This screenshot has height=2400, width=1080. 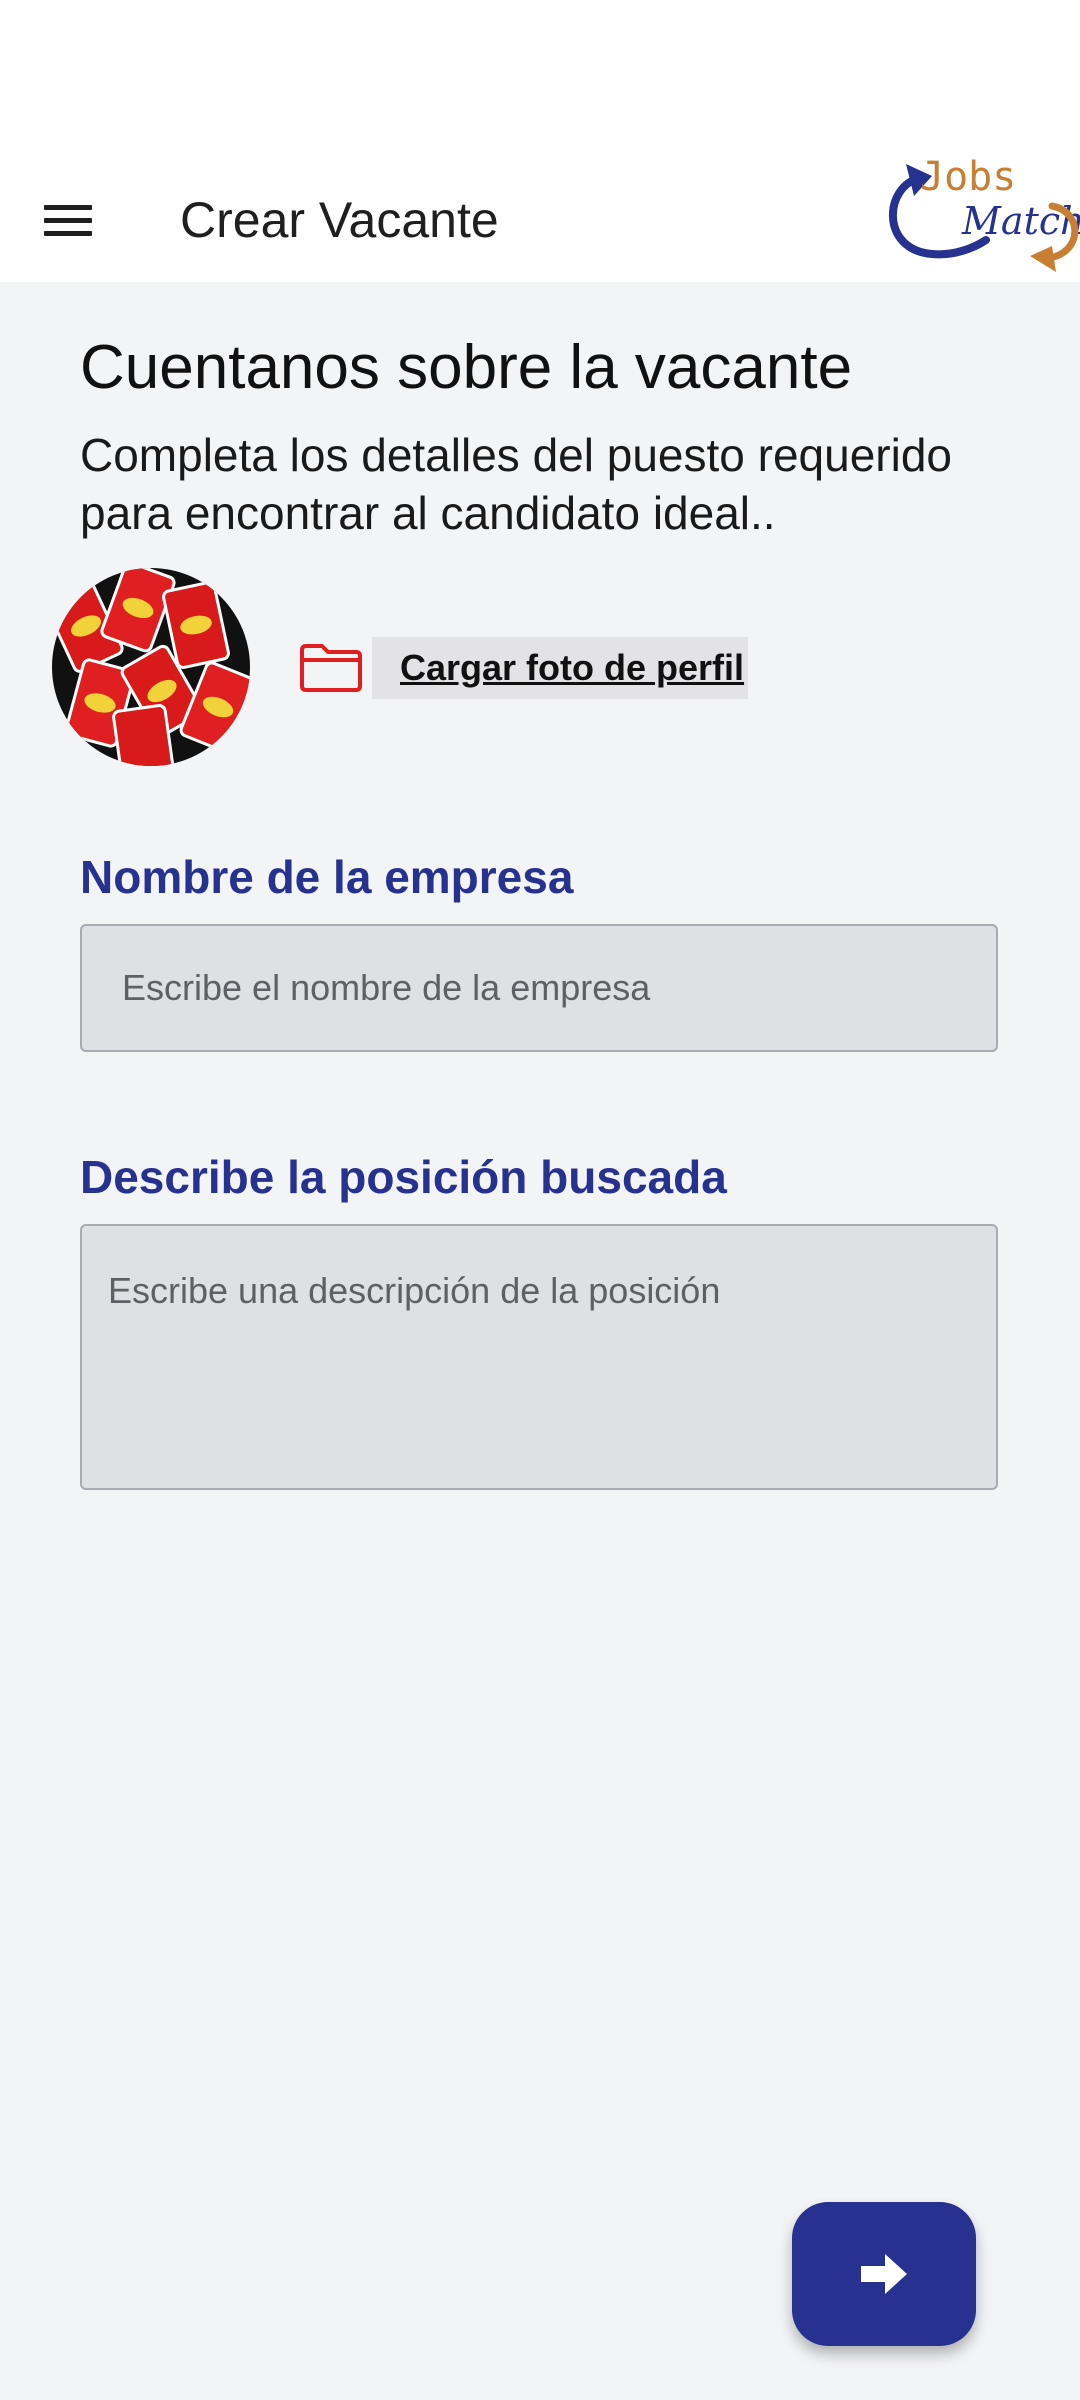 I want to click on position-description-label: Describe la posición buscada, so click(x=403, y=1177).